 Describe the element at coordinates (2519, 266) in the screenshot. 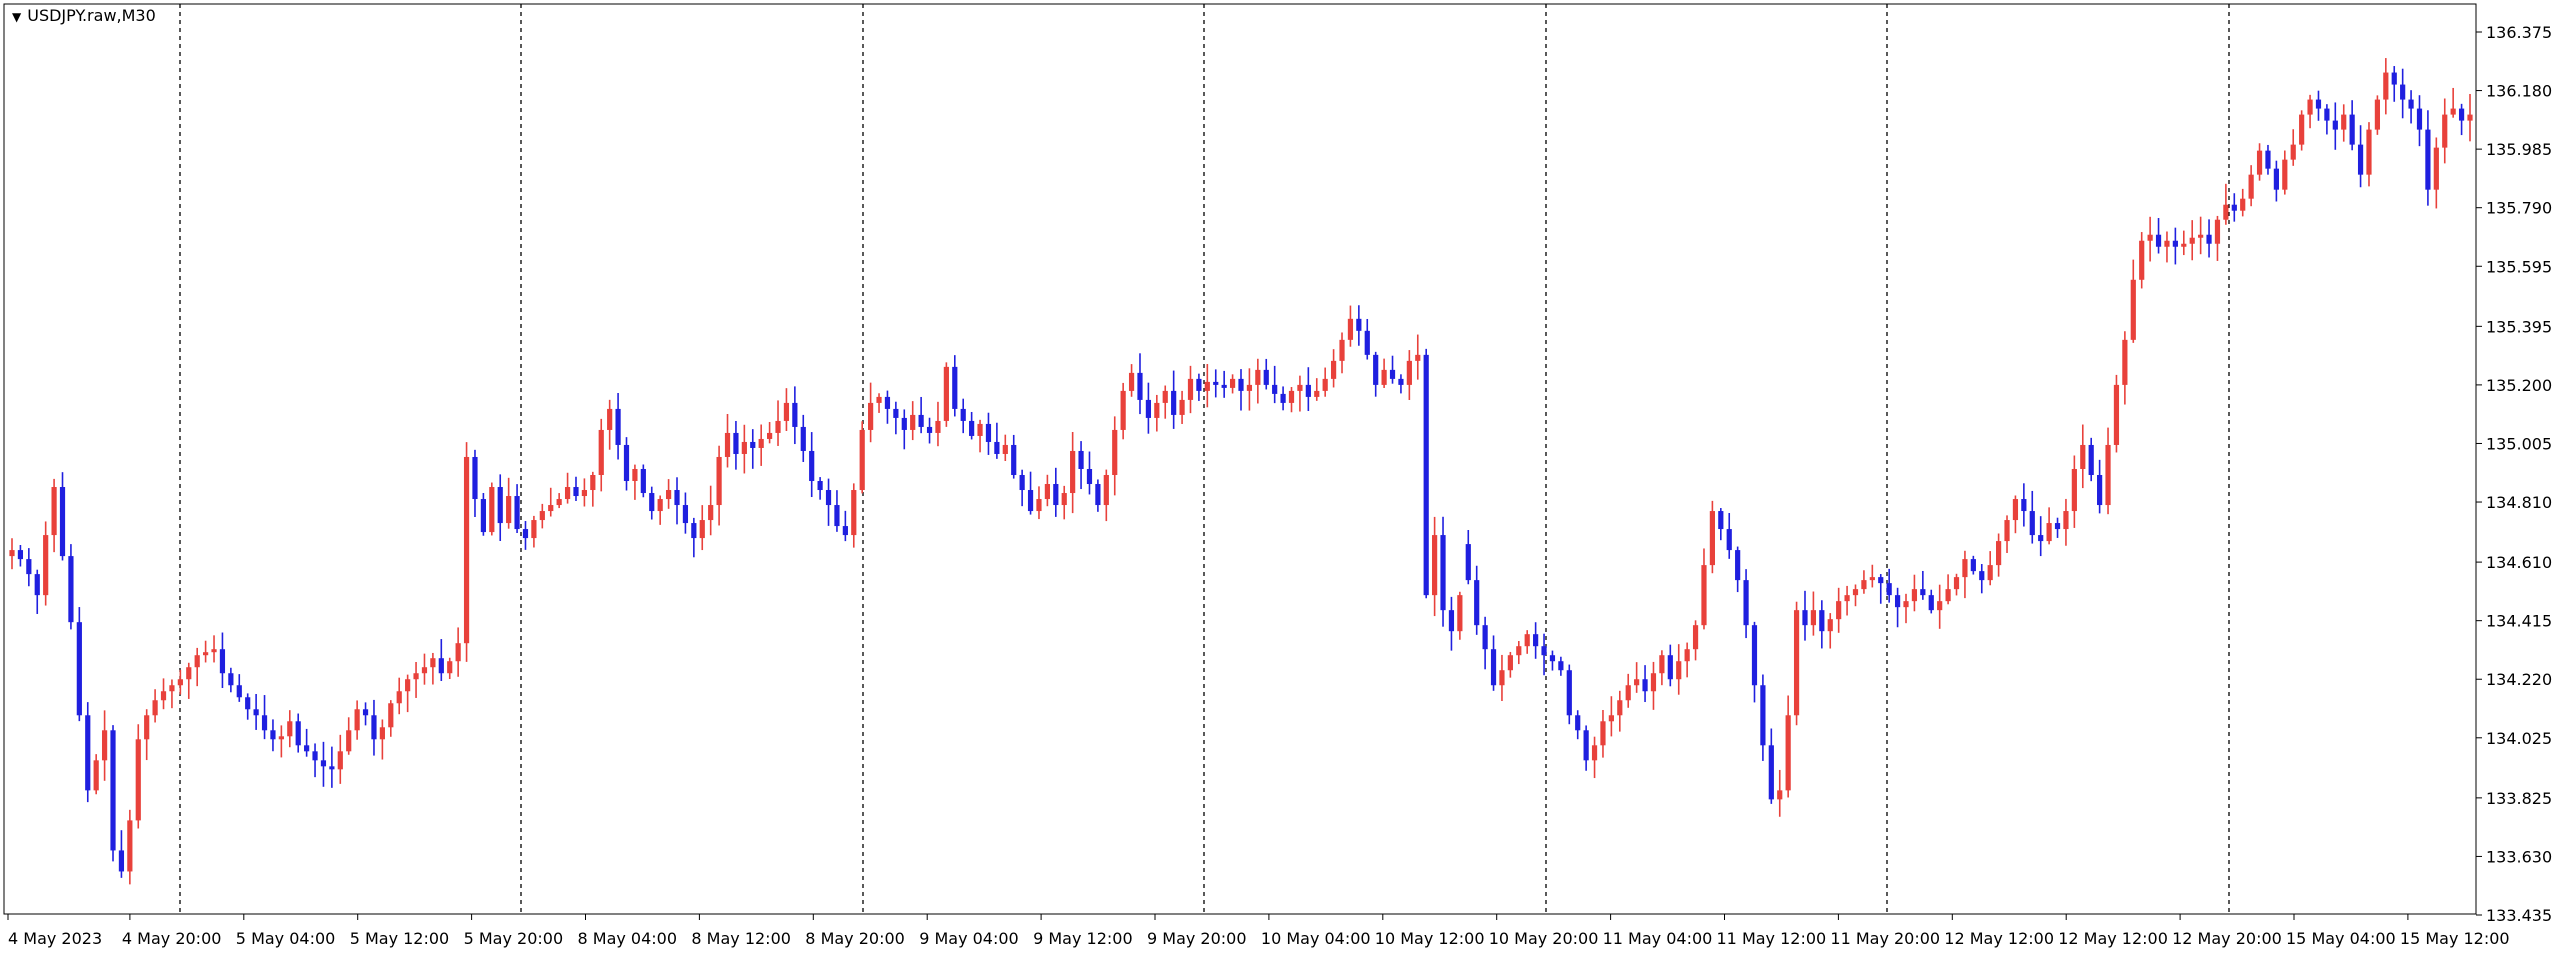

I see `y-tick-label: 135.595` at that location.